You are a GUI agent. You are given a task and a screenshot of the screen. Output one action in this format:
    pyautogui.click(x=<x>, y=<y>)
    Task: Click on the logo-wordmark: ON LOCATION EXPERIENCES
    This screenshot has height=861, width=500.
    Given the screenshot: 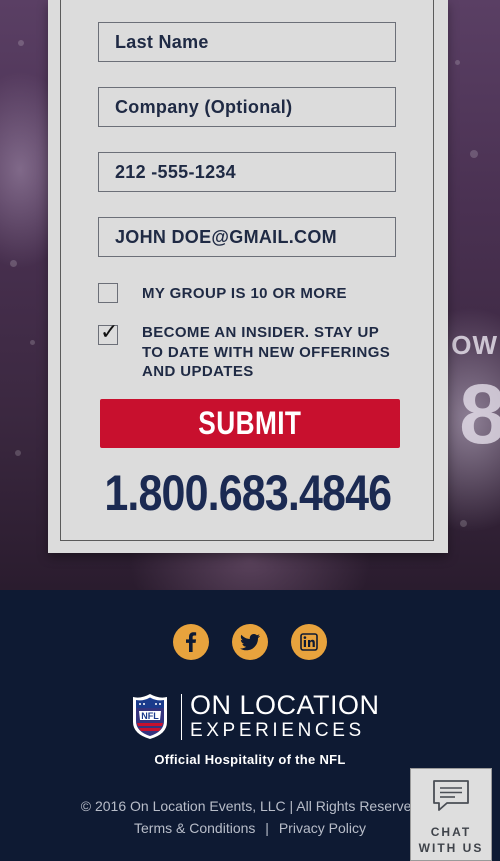 What is the action you would take?
    pyautogui.click(x=285, y=717)
    